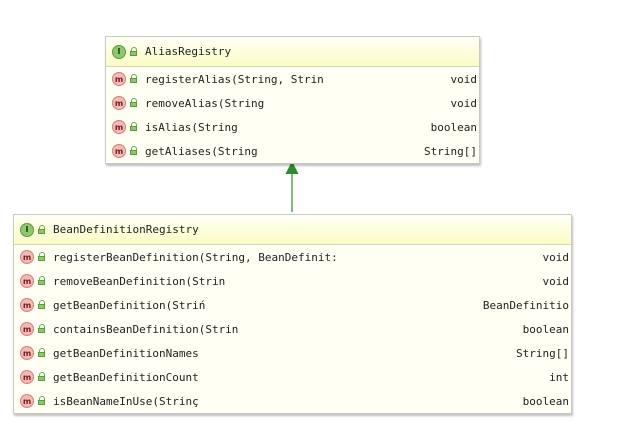 Image resolution: width=640 pixels, height=442 pixels. What do you see at coordinates (292, 230) in the screenshot?
I see `bean-definition-registry-header: I BeanDefinitionRegistry` at bounding box center [292, 230].